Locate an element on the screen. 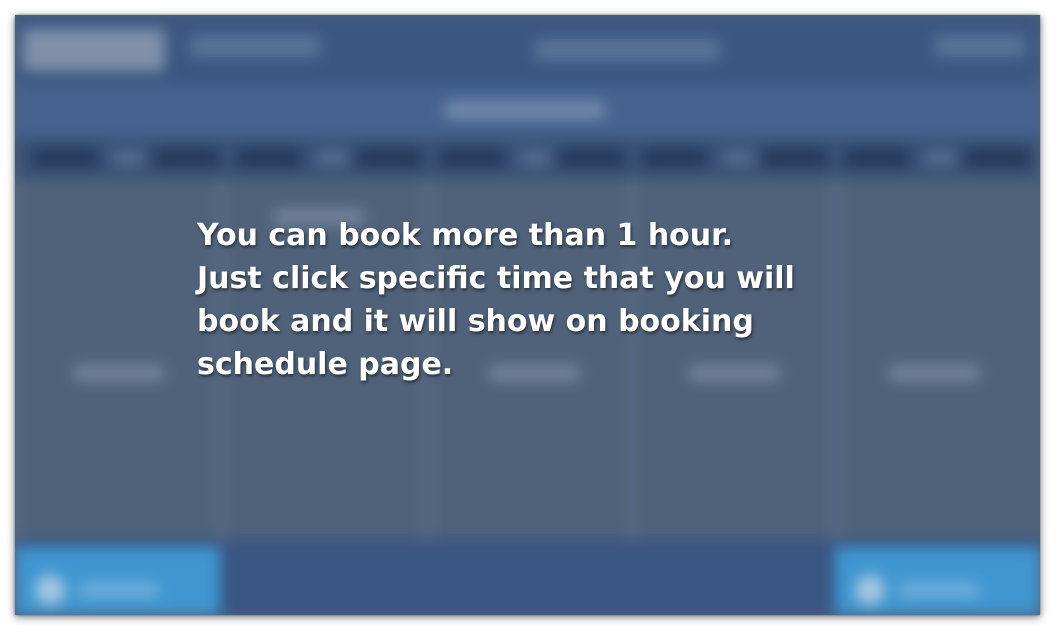 The width and height of the screenshot is (1056, 632). hint-line: Just click specific time that you will is located at coordinates (496, 278).